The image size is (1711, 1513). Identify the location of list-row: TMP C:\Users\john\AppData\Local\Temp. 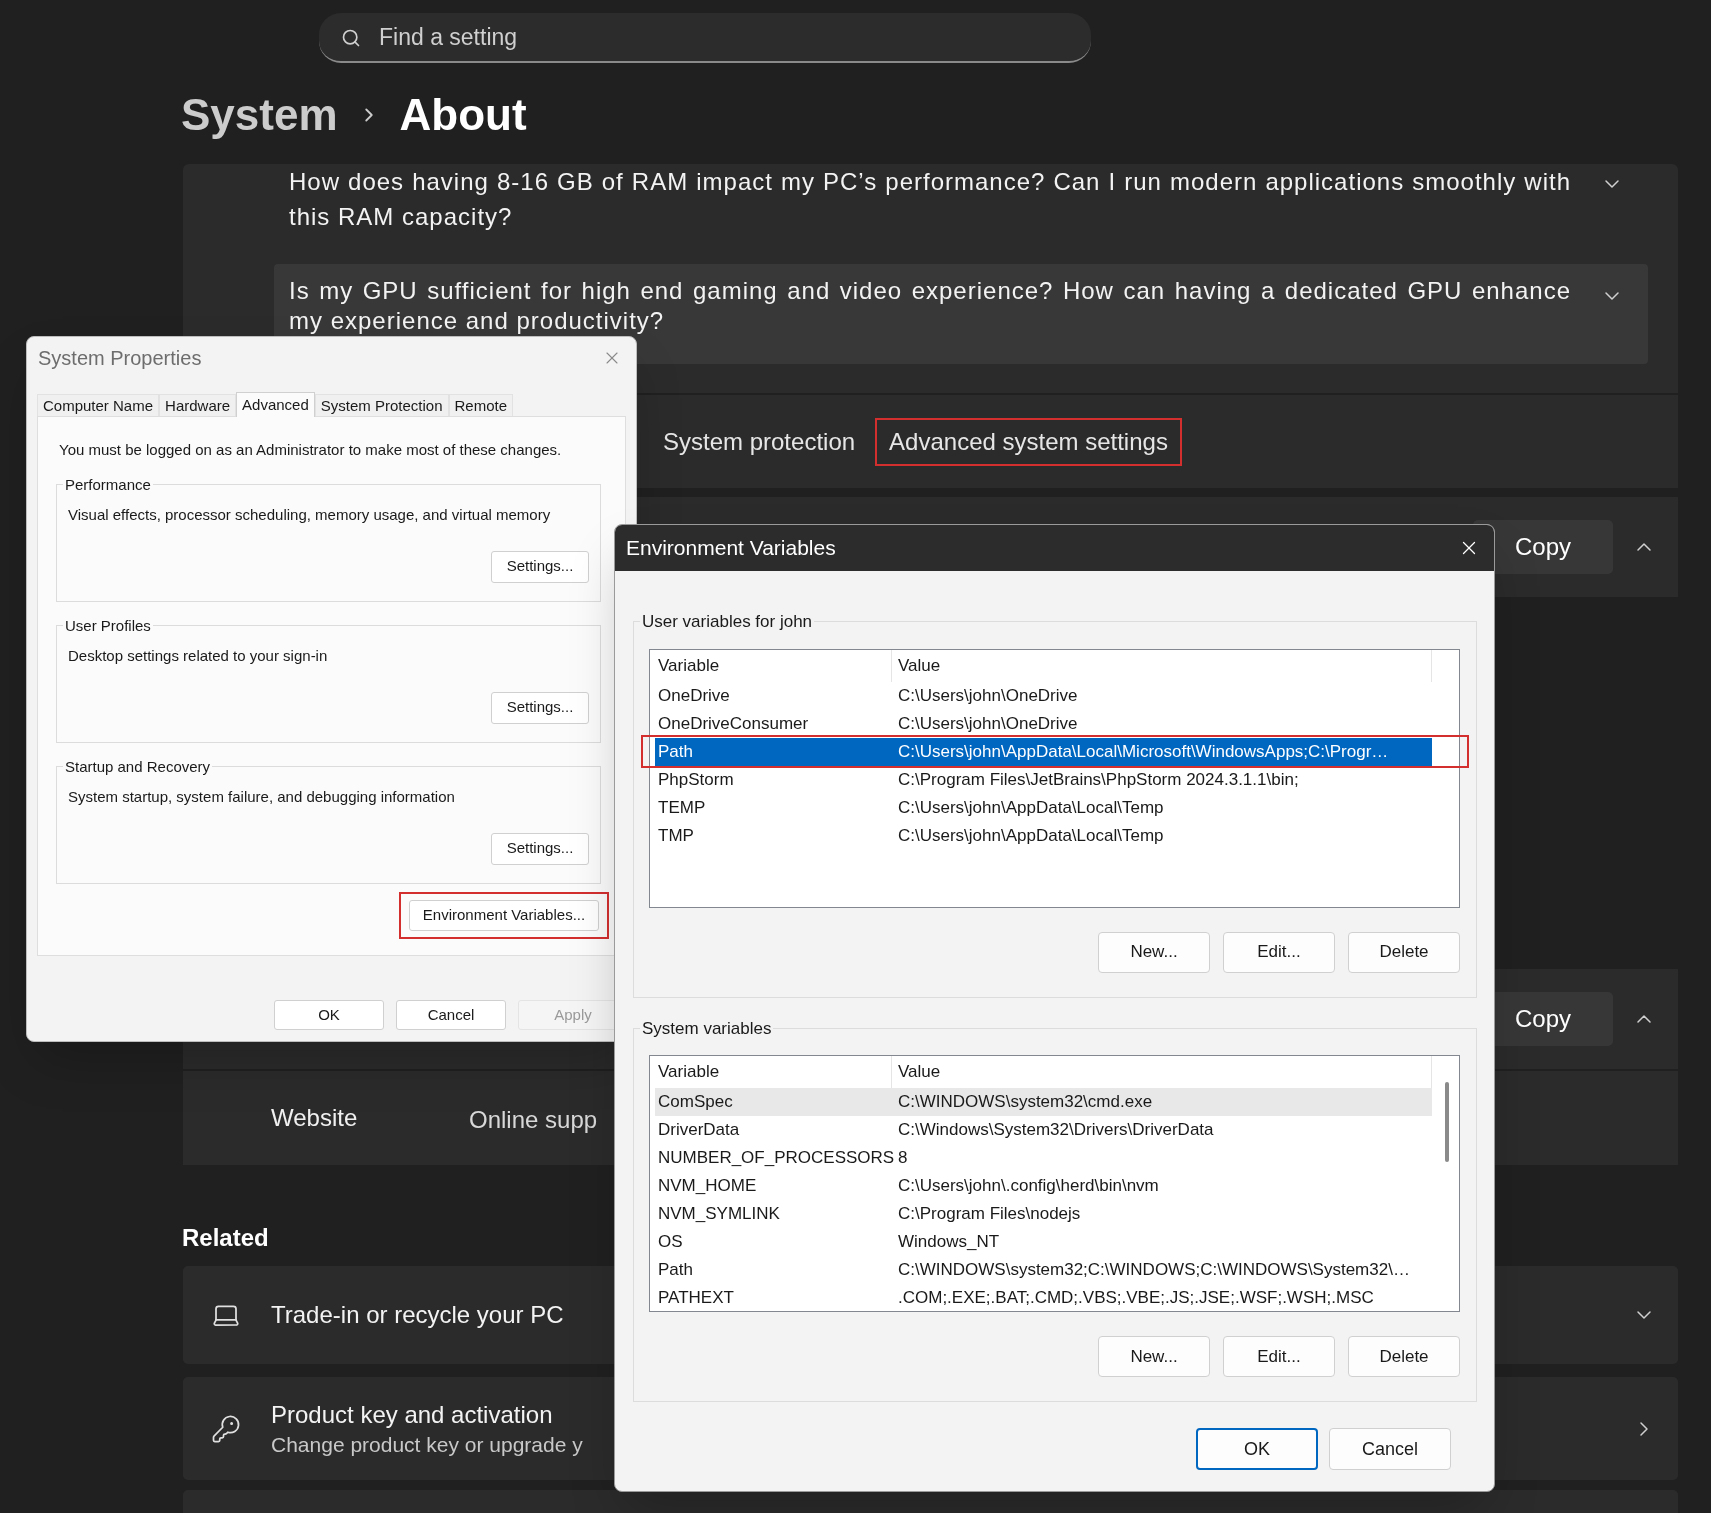
(1043, 835).